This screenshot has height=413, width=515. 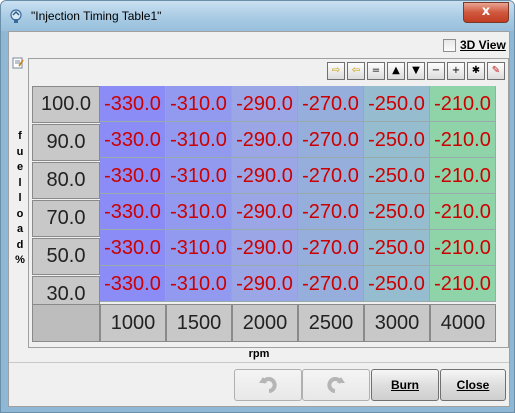 What do you see at coordinates (20, 167) in the screenshot?
I see `y-axis-label-letter: e` at bounding box center [20, 167].